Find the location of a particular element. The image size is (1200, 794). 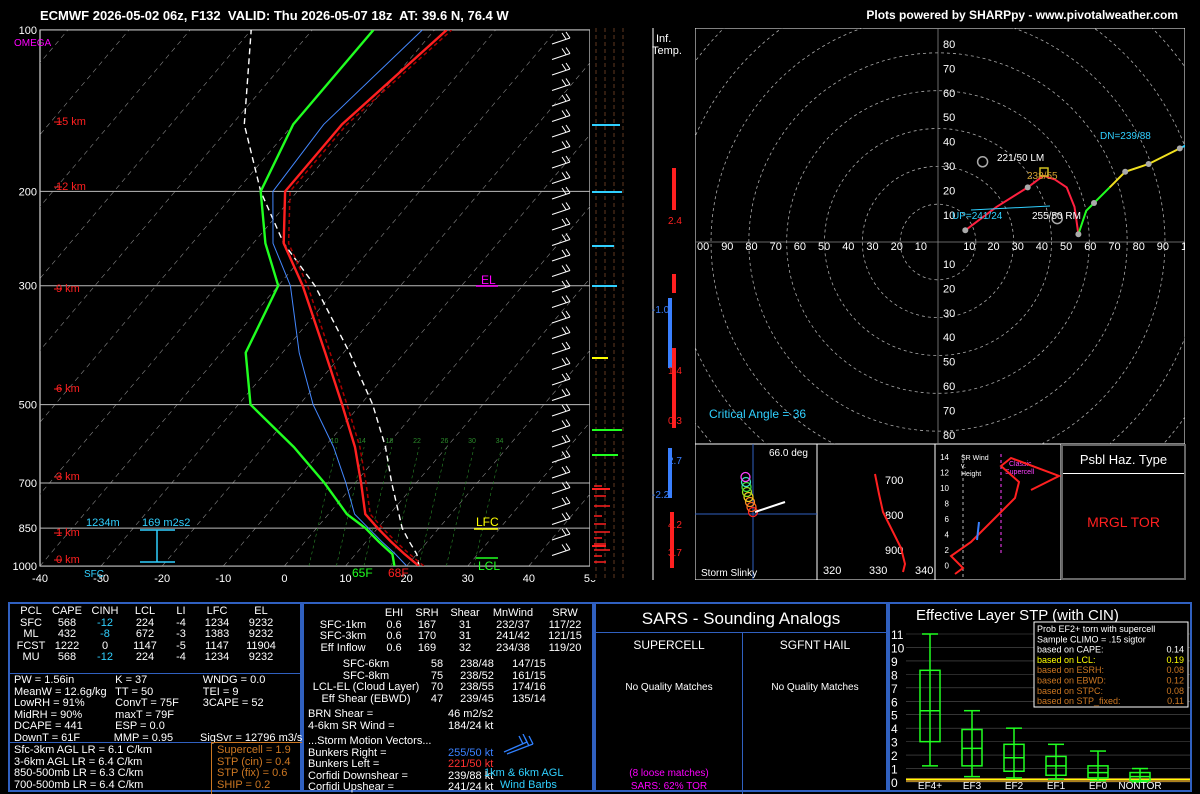

index-row: LowRH = 91% ConvT = 75F 3CAPE = 52 is located at coordinates (157, 703).